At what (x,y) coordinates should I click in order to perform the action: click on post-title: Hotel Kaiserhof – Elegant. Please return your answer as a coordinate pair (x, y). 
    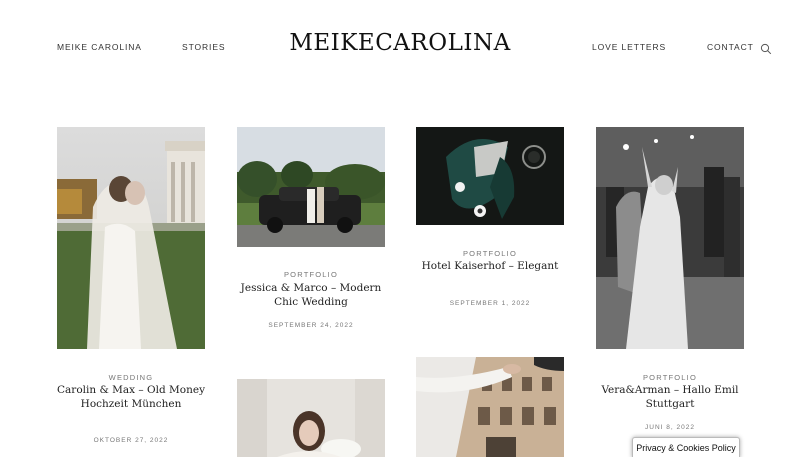
    Looking at the image, I should click on (490, 267).